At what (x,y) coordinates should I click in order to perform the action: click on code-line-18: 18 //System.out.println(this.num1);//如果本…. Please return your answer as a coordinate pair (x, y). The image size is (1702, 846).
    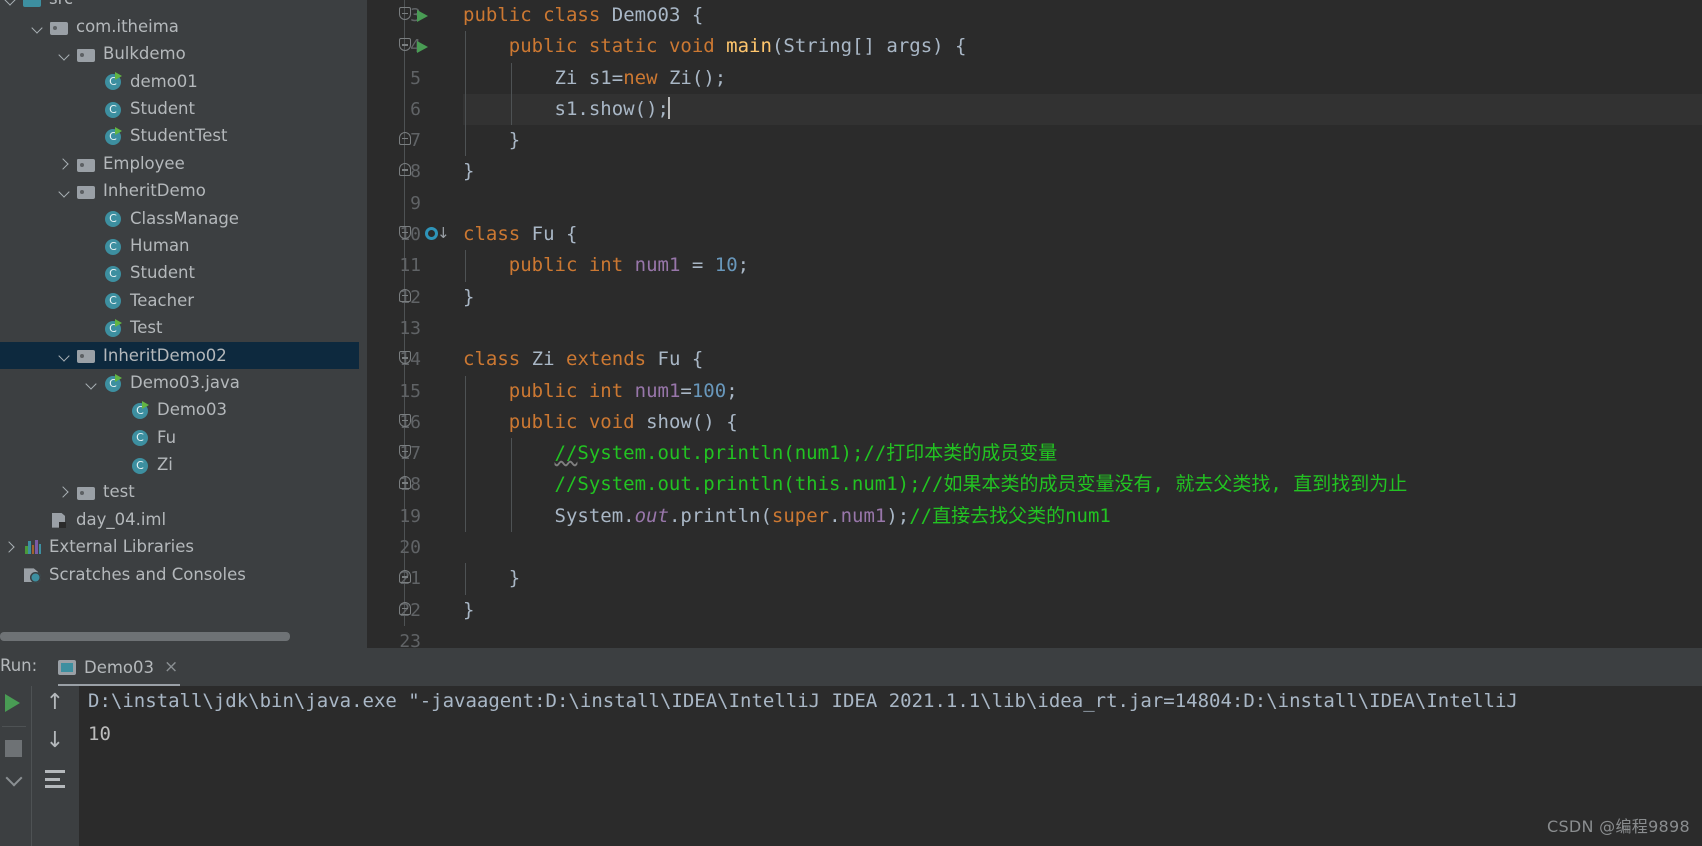
    Looking at the image, I should click on (1030, 485).